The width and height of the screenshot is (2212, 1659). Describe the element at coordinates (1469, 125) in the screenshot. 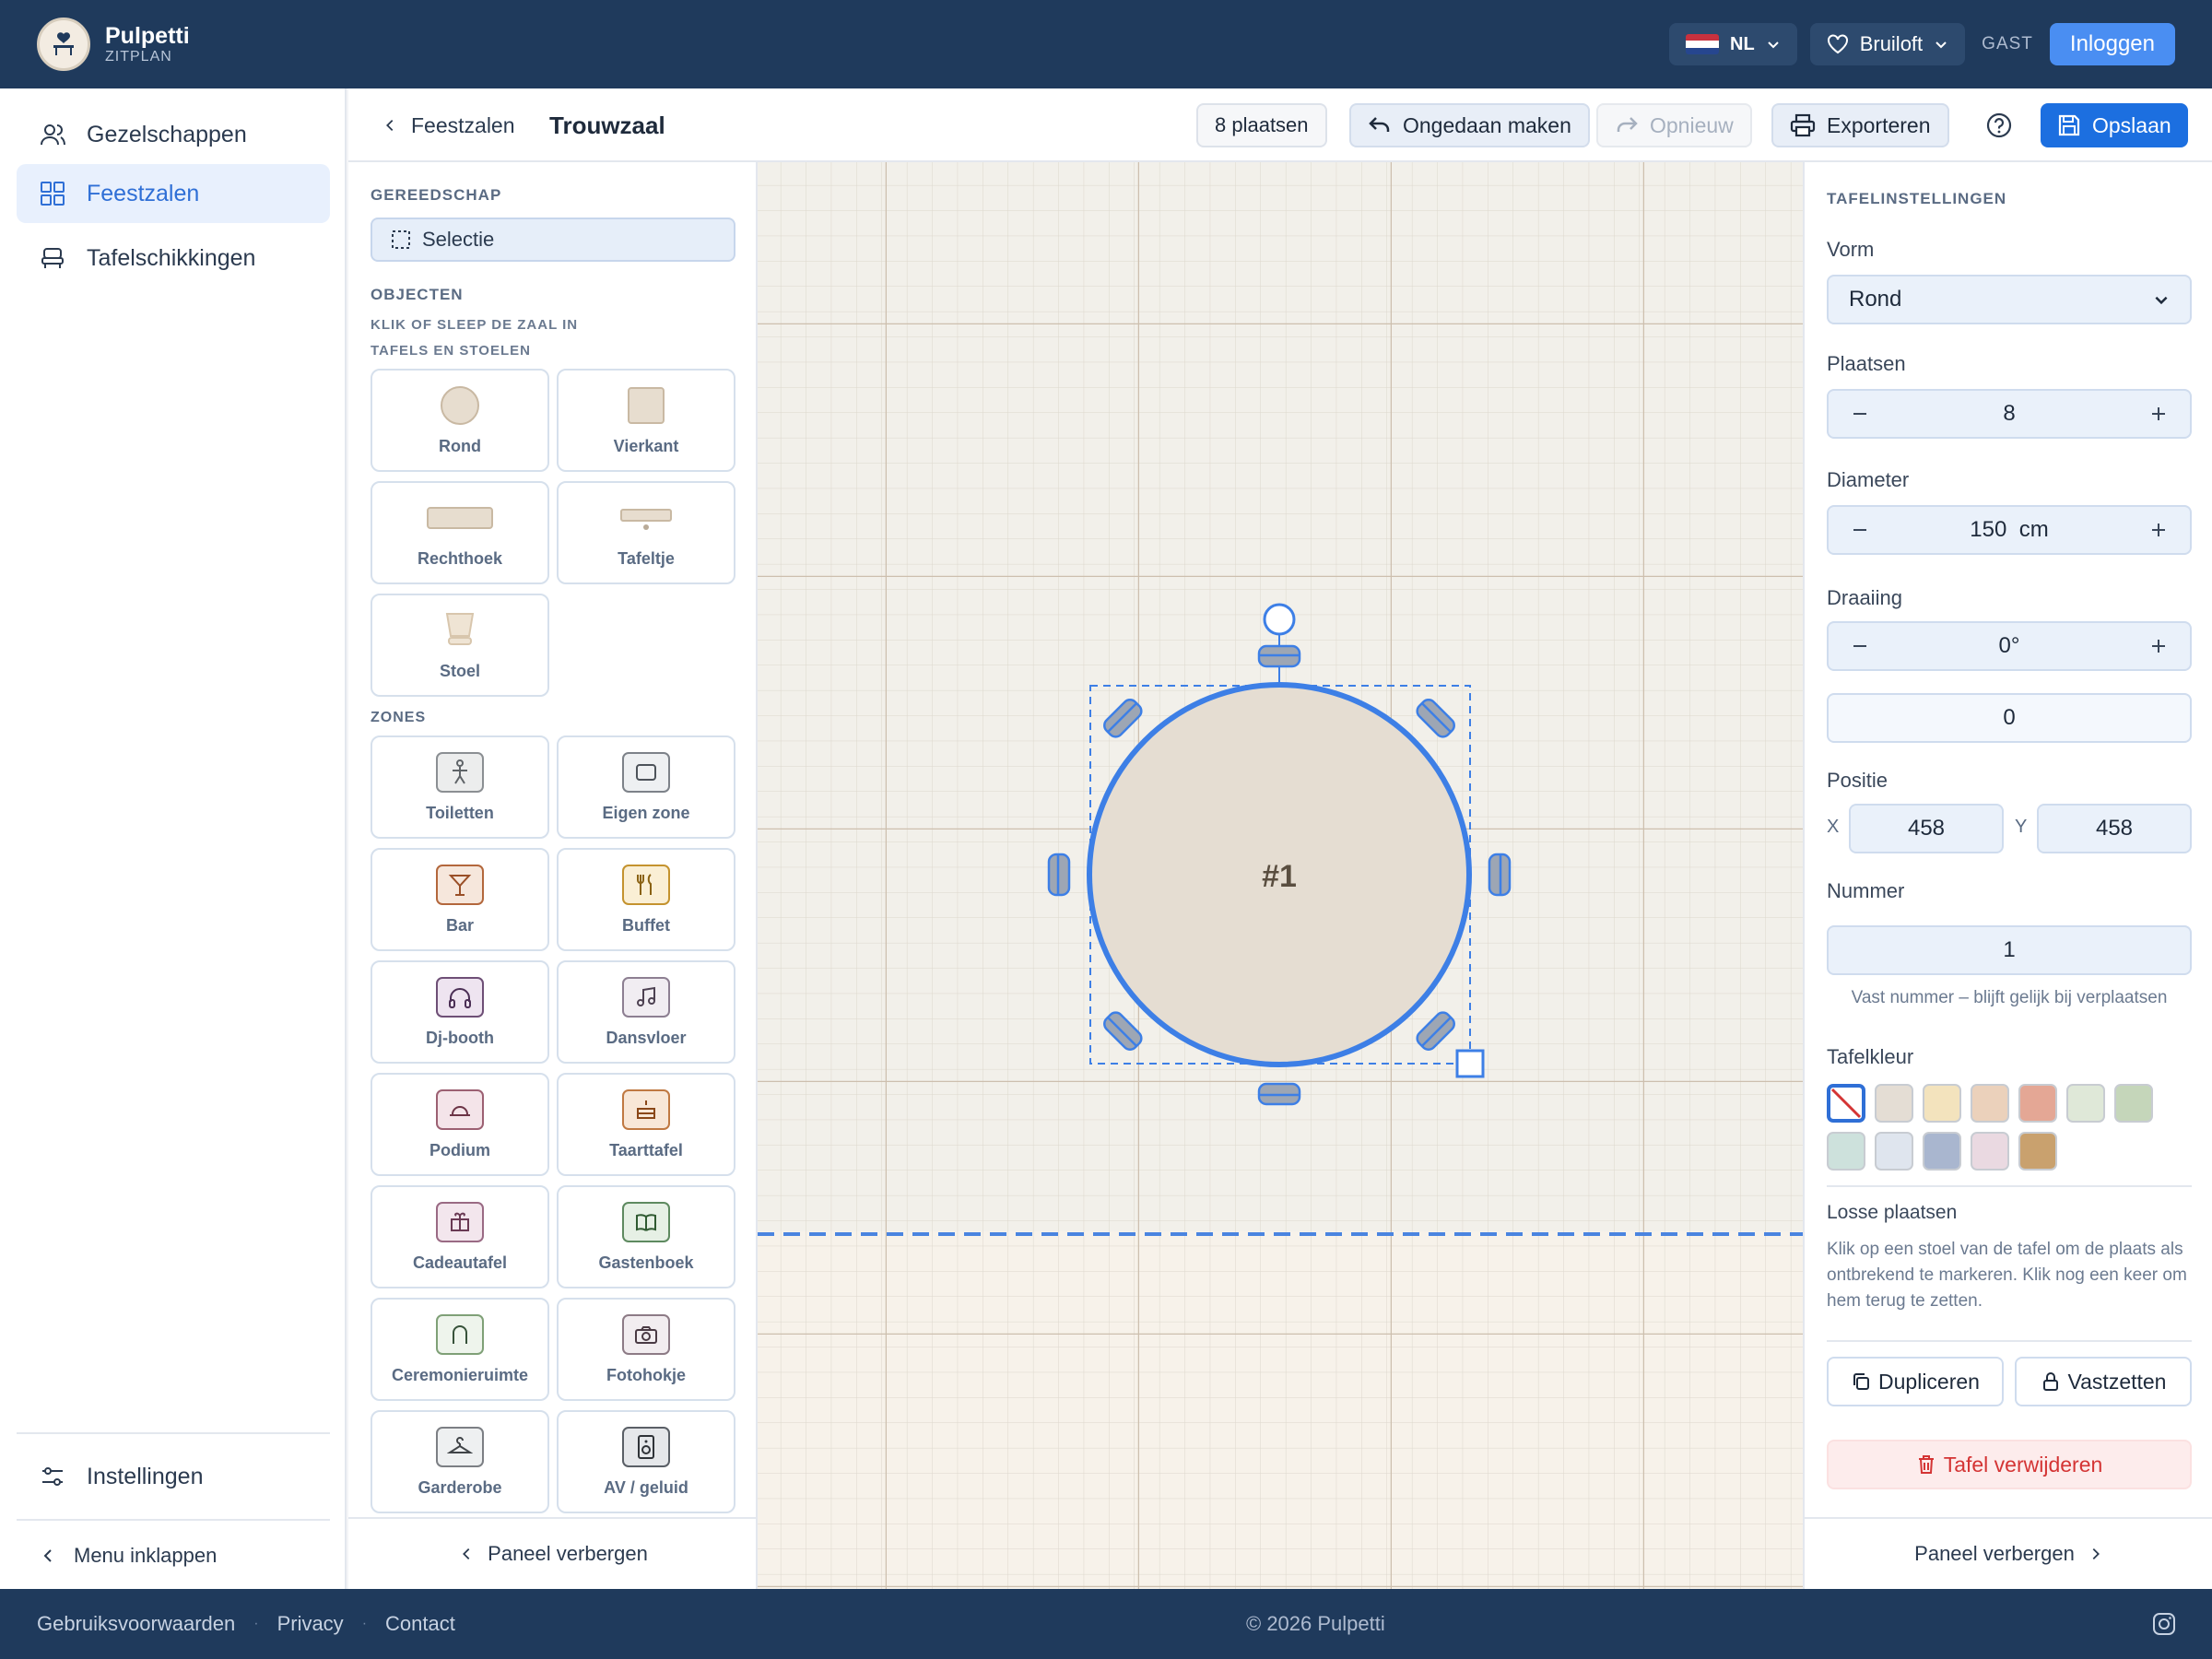

I see `undo-button: Ongedaan maken` at that location.